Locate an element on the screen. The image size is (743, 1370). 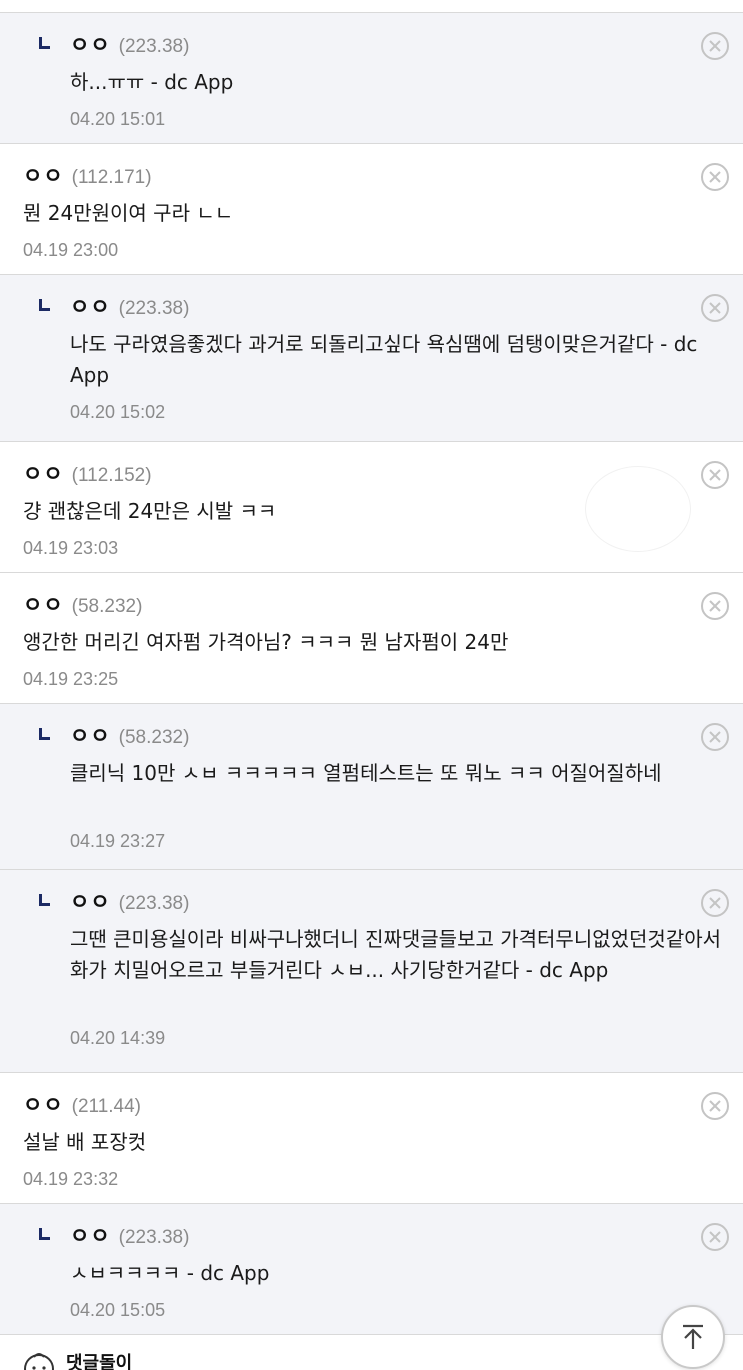
ip-address: (112.171) is located at coordinates (111, 177).